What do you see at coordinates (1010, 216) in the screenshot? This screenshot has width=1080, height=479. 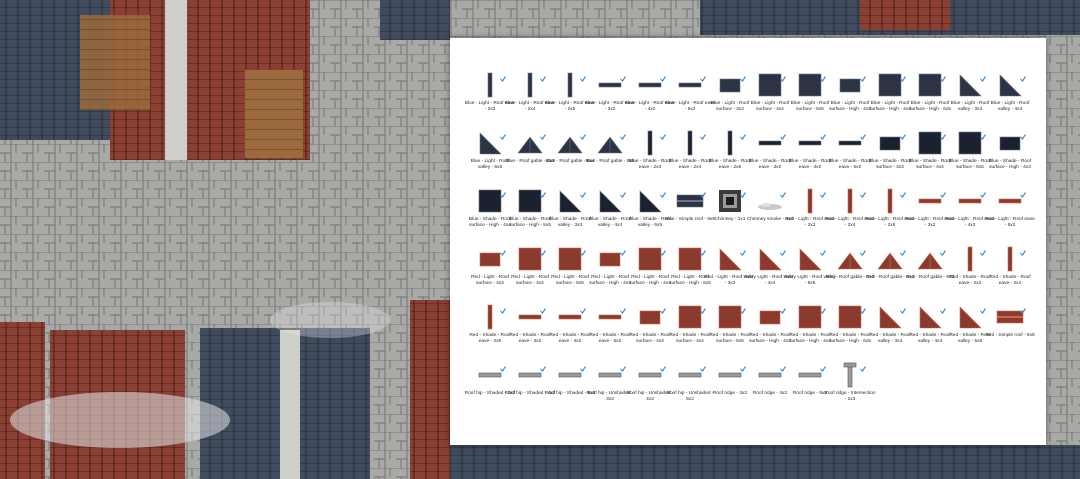 I see `asset-tile: Red - Light - Roof eave - 5x2` at bounding box center [1010, 216].